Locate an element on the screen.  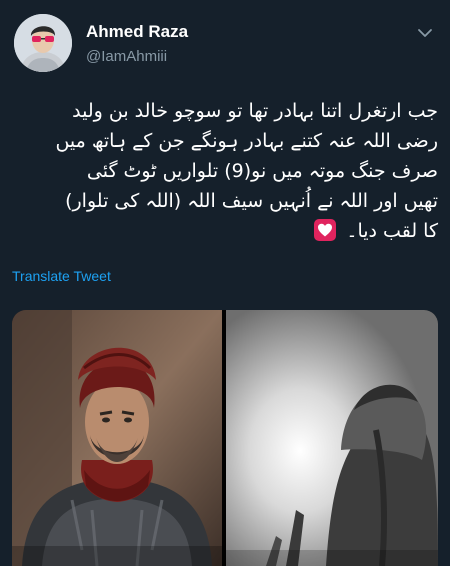
tweet-line: کا لقب دیا۔ is located at coordinates (392, 231).